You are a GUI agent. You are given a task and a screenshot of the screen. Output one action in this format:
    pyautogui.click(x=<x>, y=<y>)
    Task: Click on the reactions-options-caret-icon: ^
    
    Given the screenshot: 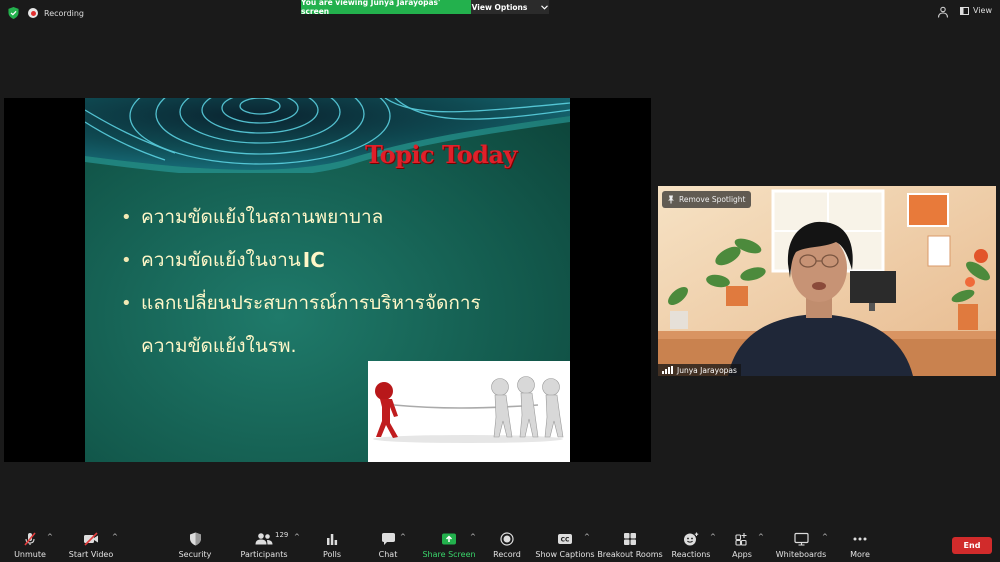 What is the action you would take?
    pyautogui.click(x=713, y=537)
    